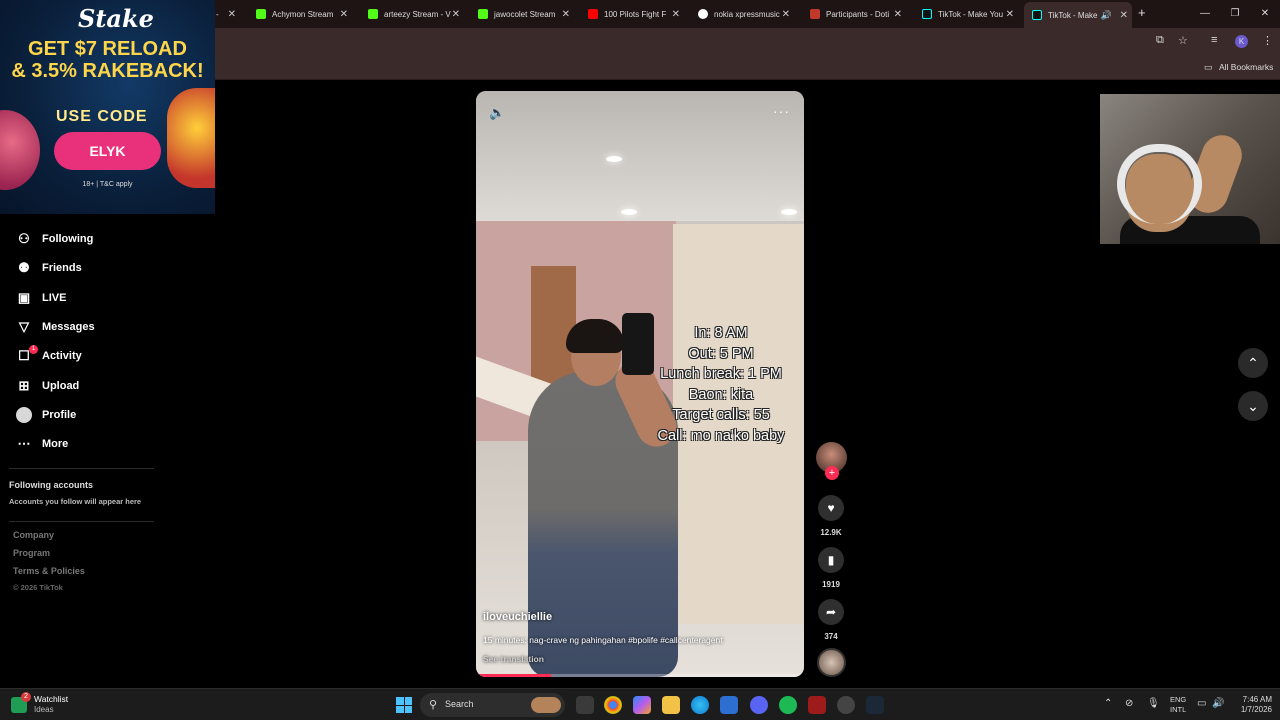 This screenshot has width=1280, height=720. What do you see at coordinates (49, 571) in the screenshot?
I see `footer-link-terms: Terms & Policies` at bounding box center [49, 571].